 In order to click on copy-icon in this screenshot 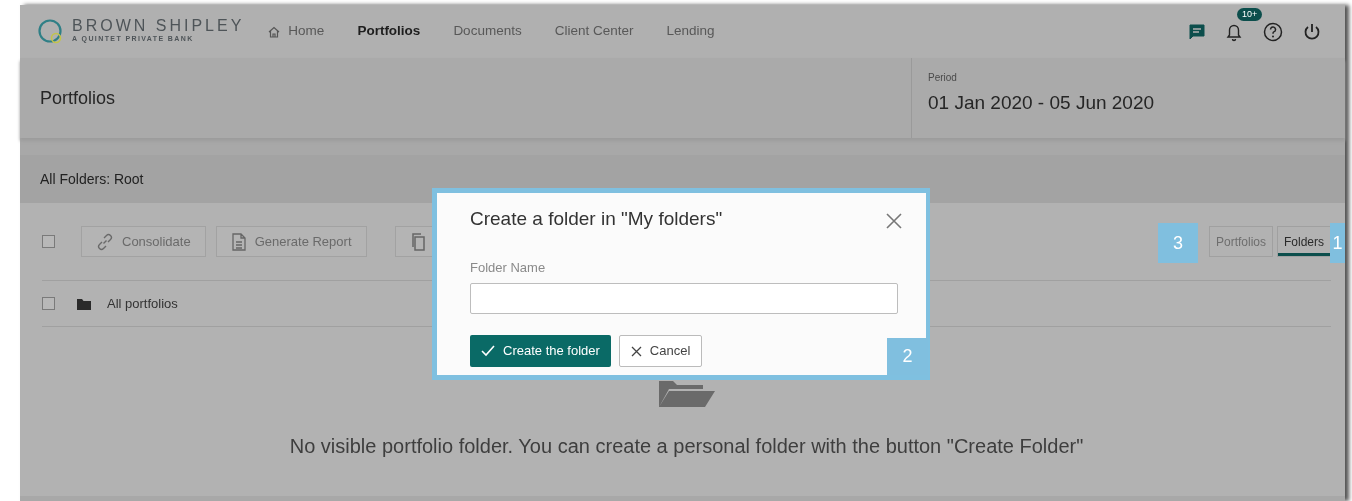, I will do `click(417, 241)`.